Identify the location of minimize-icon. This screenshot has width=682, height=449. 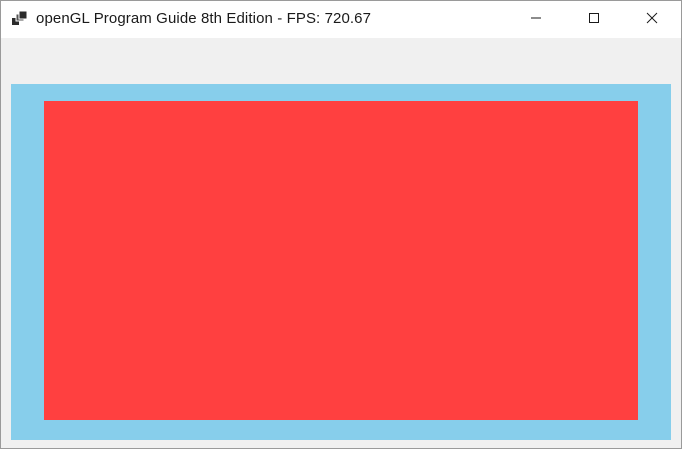
(536, 20).